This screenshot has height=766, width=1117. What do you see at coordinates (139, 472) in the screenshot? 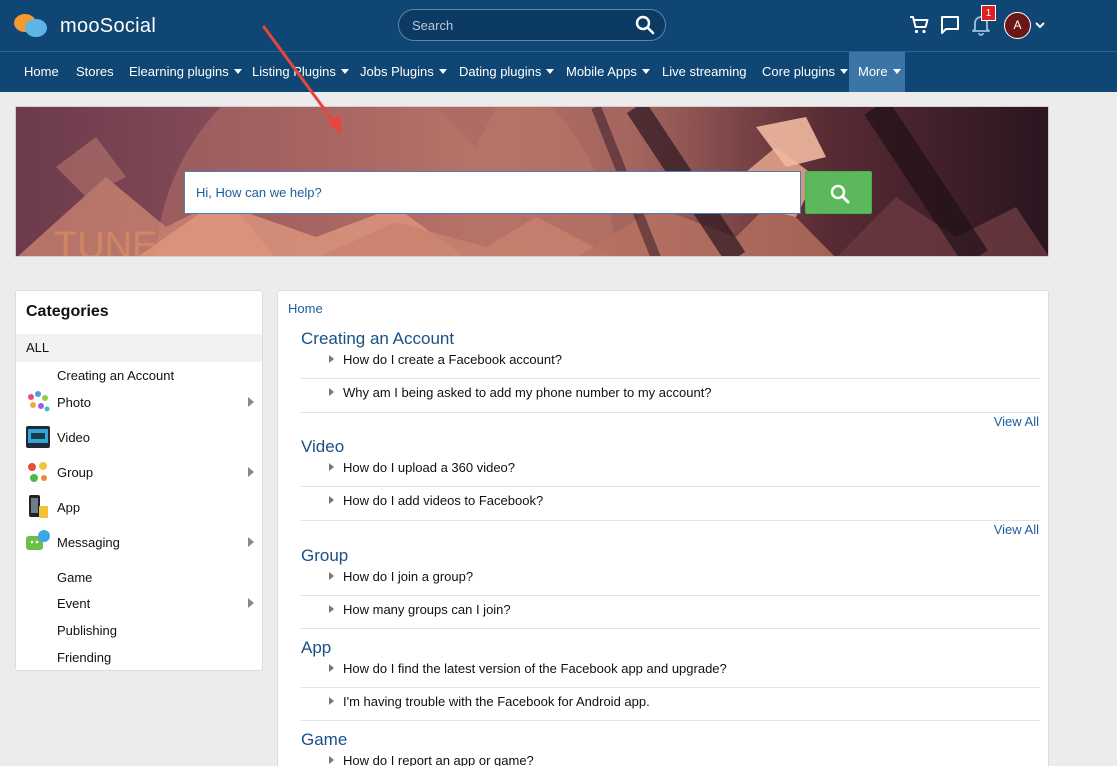
I see `category-group: Group` at bounding box center [139, 472].